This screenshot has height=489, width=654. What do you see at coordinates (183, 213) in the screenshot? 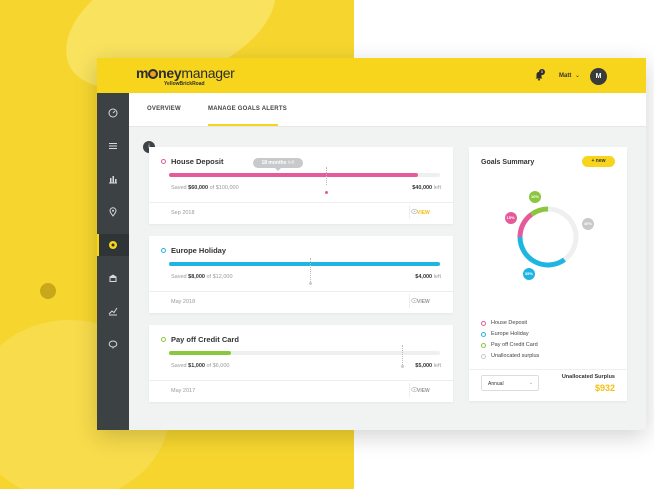
I see `goal-date: Sep 2018` at bounding box center [183, 213].